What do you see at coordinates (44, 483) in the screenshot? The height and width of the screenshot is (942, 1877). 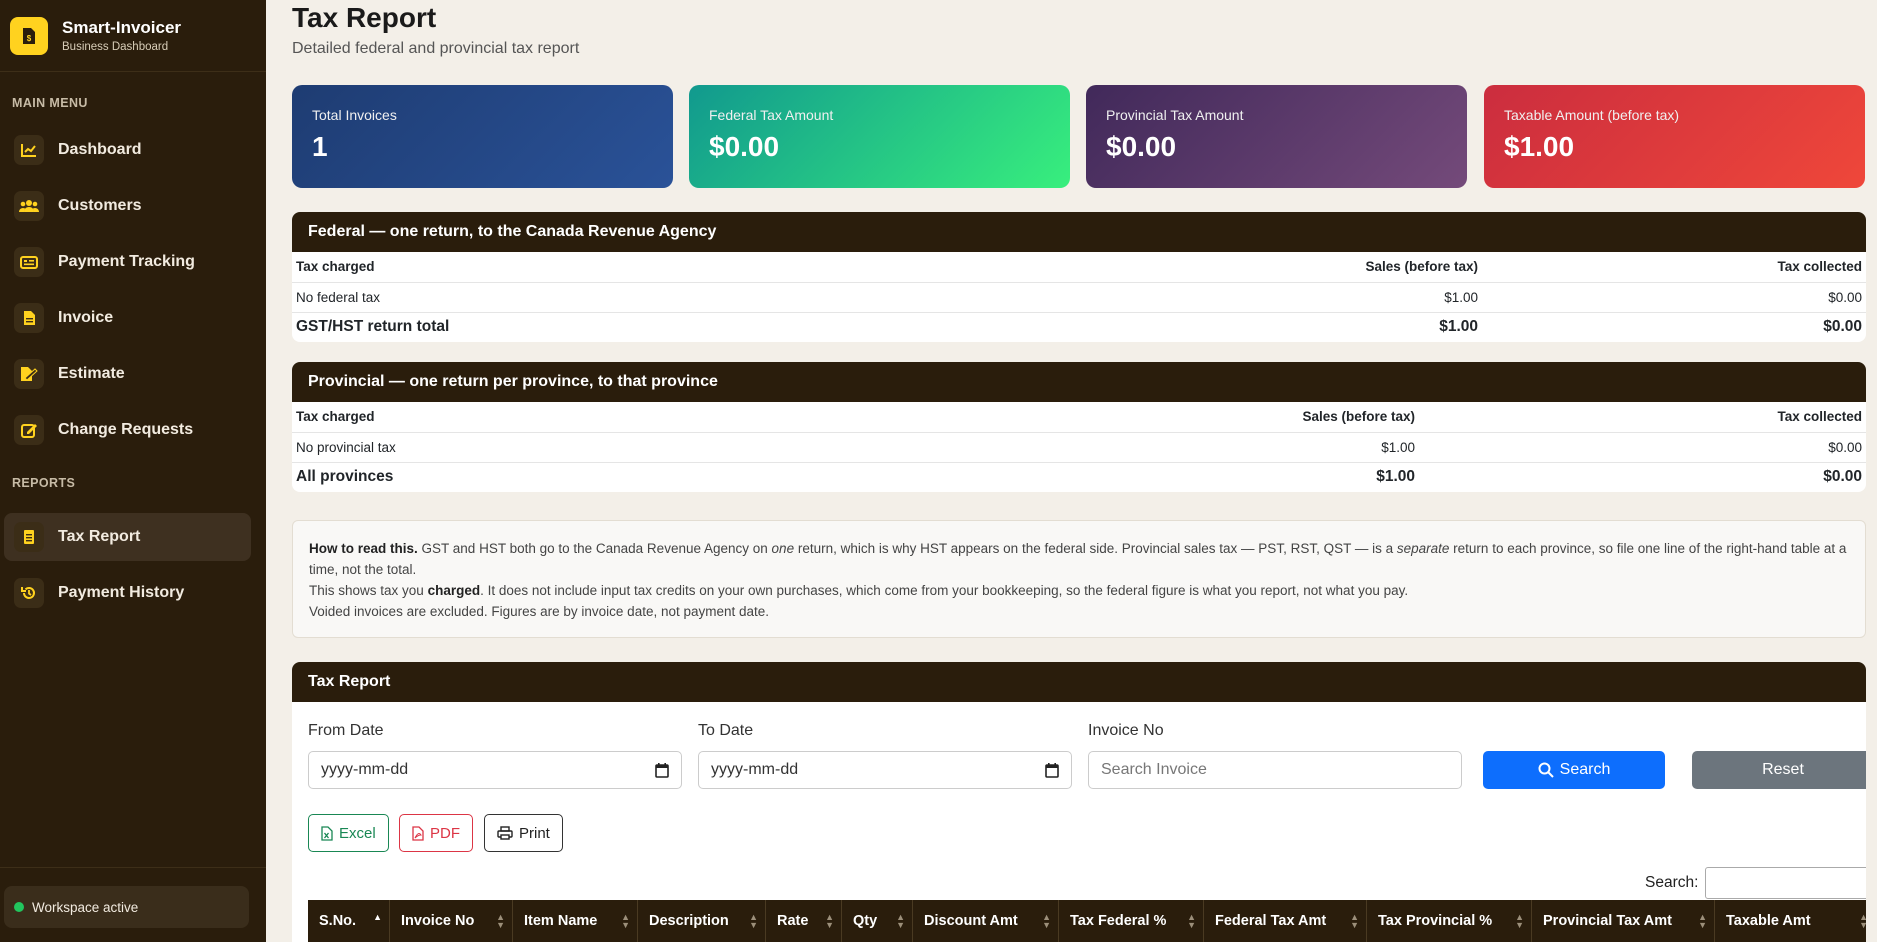 I see `reports-label: REPORTS` at bounding box center [44, 483].